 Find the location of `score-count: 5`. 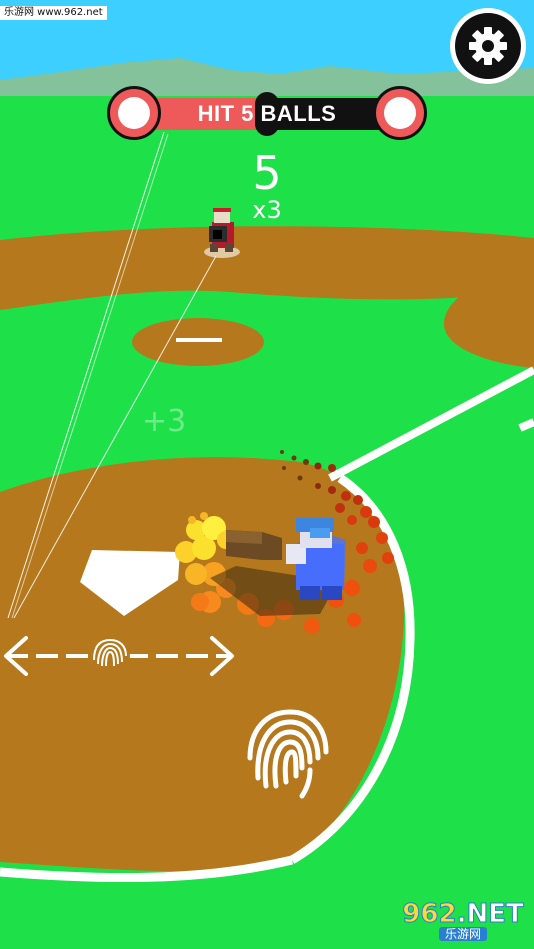

score-count: 5 is located at coordinates (267, 173).